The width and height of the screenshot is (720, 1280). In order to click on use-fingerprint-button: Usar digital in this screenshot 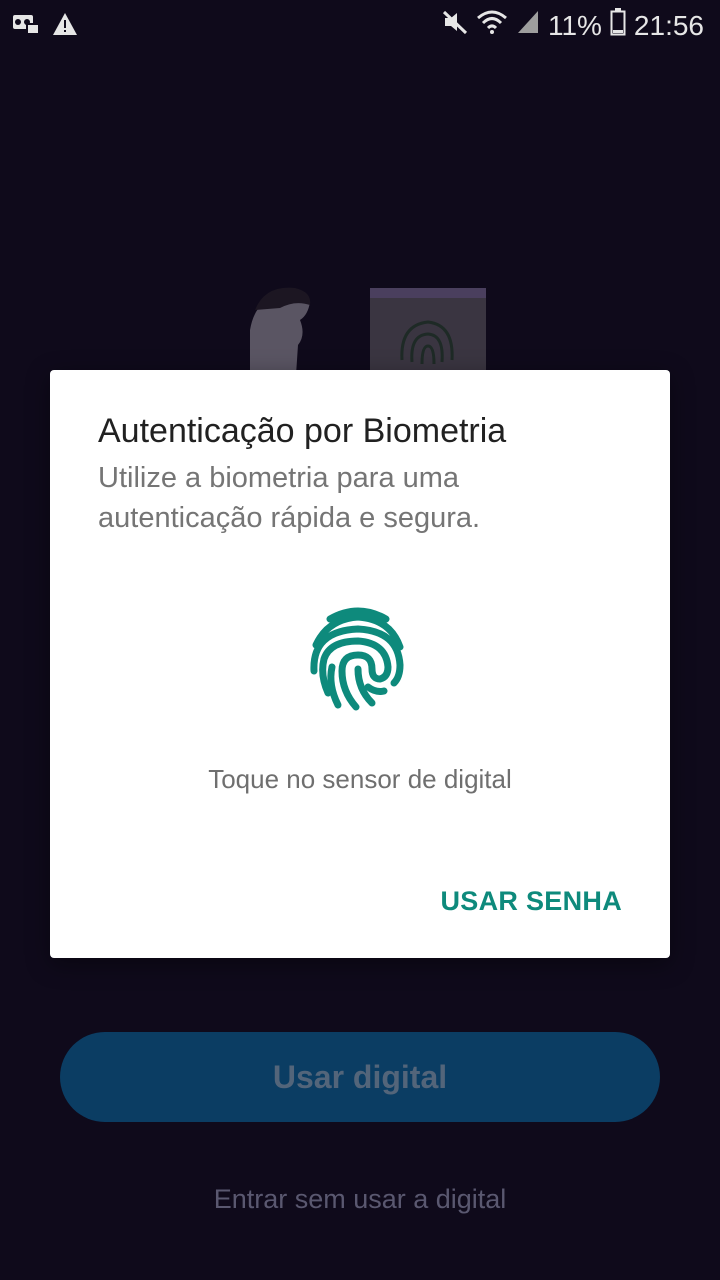, I will do `click(360, 1077)`.